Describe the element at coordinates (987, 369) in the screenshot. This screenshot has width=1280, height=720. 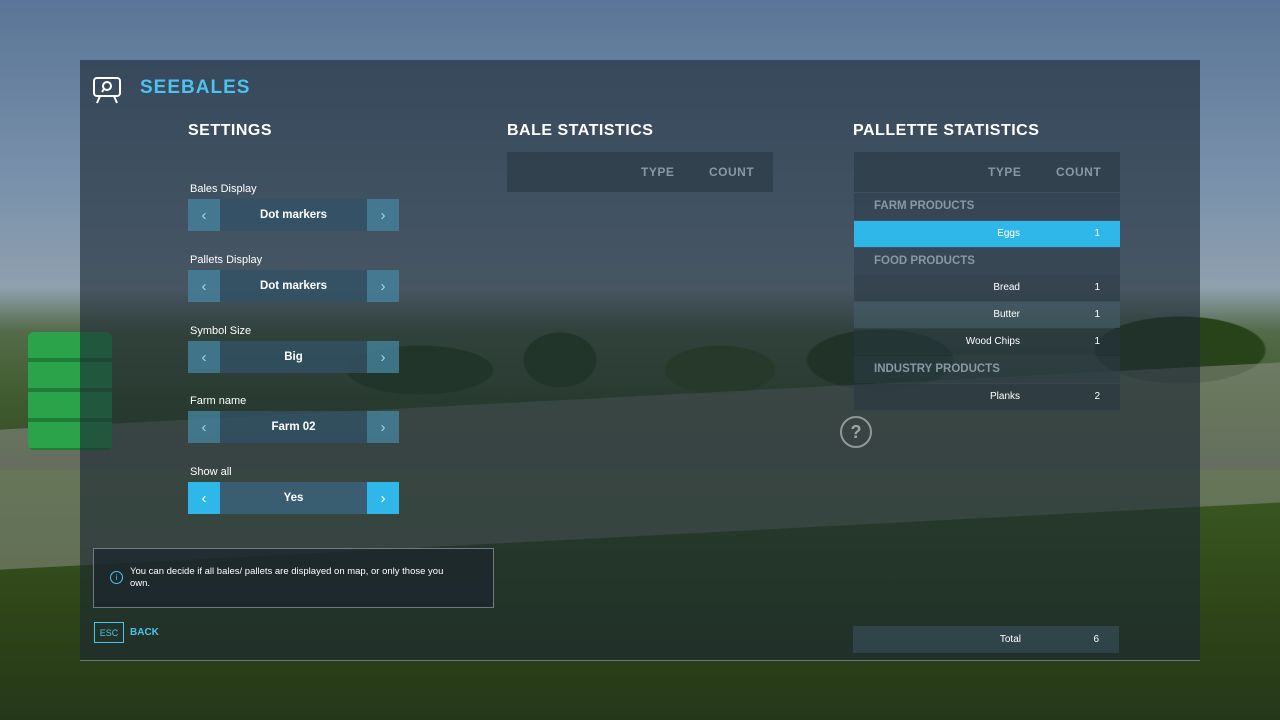
I see `category-industry-products: INDUSTRY PRODUCTS` at that location.